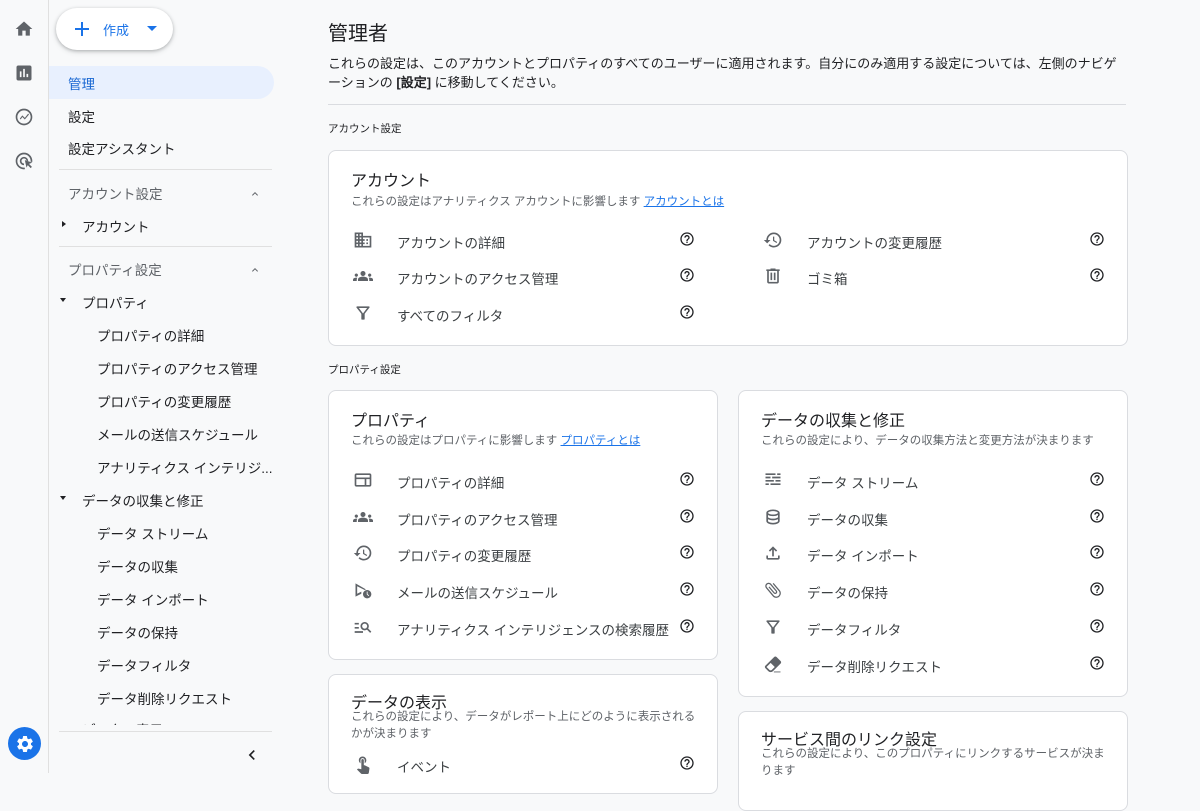 This screenshot has width=1200, height=811. I want to click on admin-gear-icon, so click(24, 743).